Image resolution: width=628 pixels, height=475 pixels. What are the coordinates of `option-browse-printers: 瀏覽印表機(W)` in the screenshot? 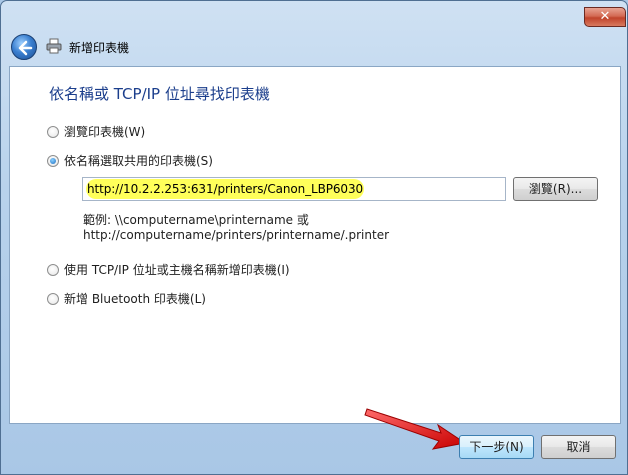 It's located at (96, 131).